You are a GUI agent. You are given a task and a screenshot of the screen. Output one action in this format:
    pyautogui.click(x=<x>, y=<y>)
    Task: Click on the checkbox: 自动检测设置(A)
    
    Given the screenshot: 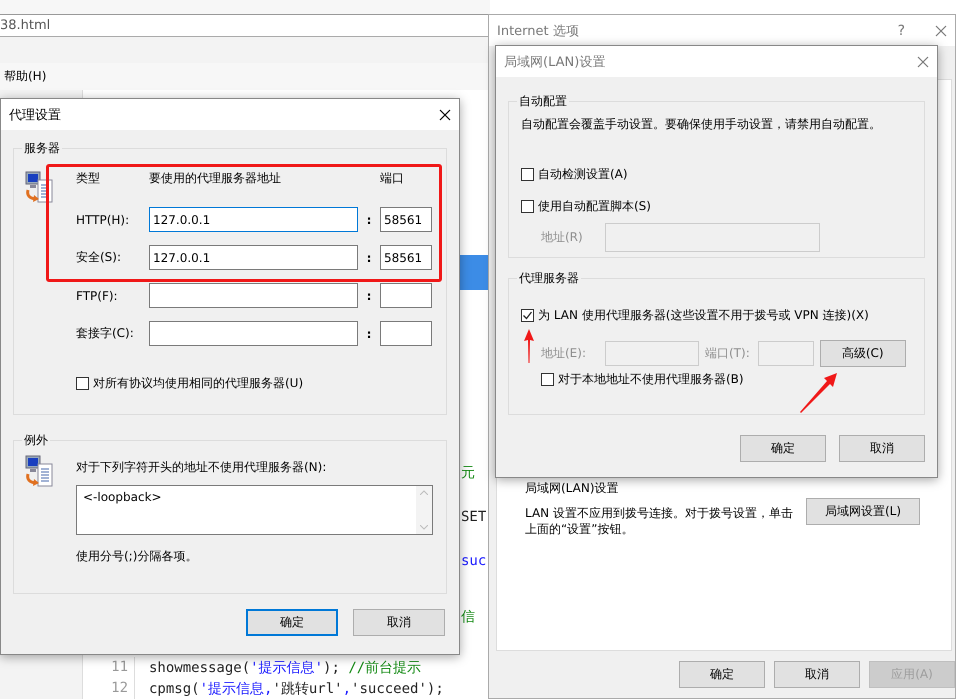 What is the action you would take?
    pyautogui.click(x=574, y=174)
    